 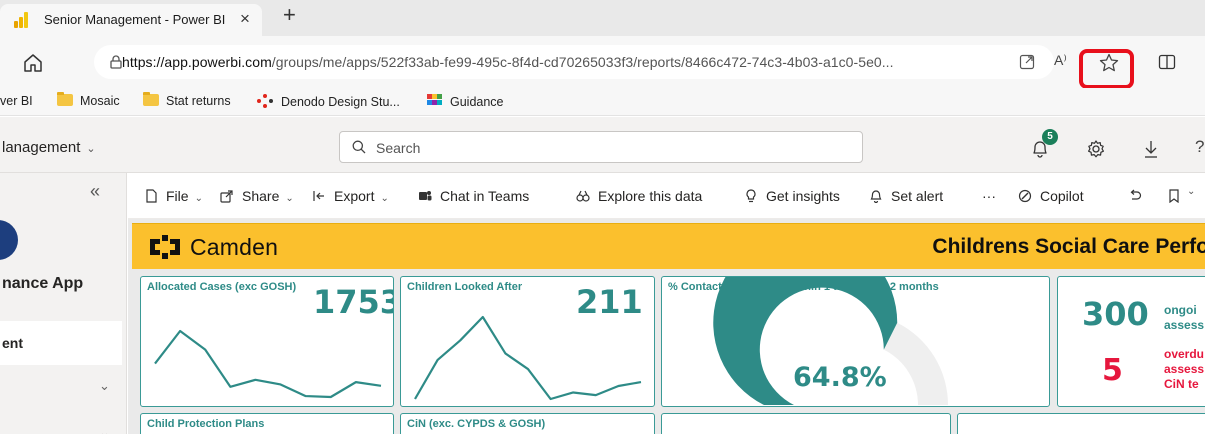 What do you see at coordinates (1096, 149) in the screenshot?
I see `gear-icon` at bounding box center [1096, 149].